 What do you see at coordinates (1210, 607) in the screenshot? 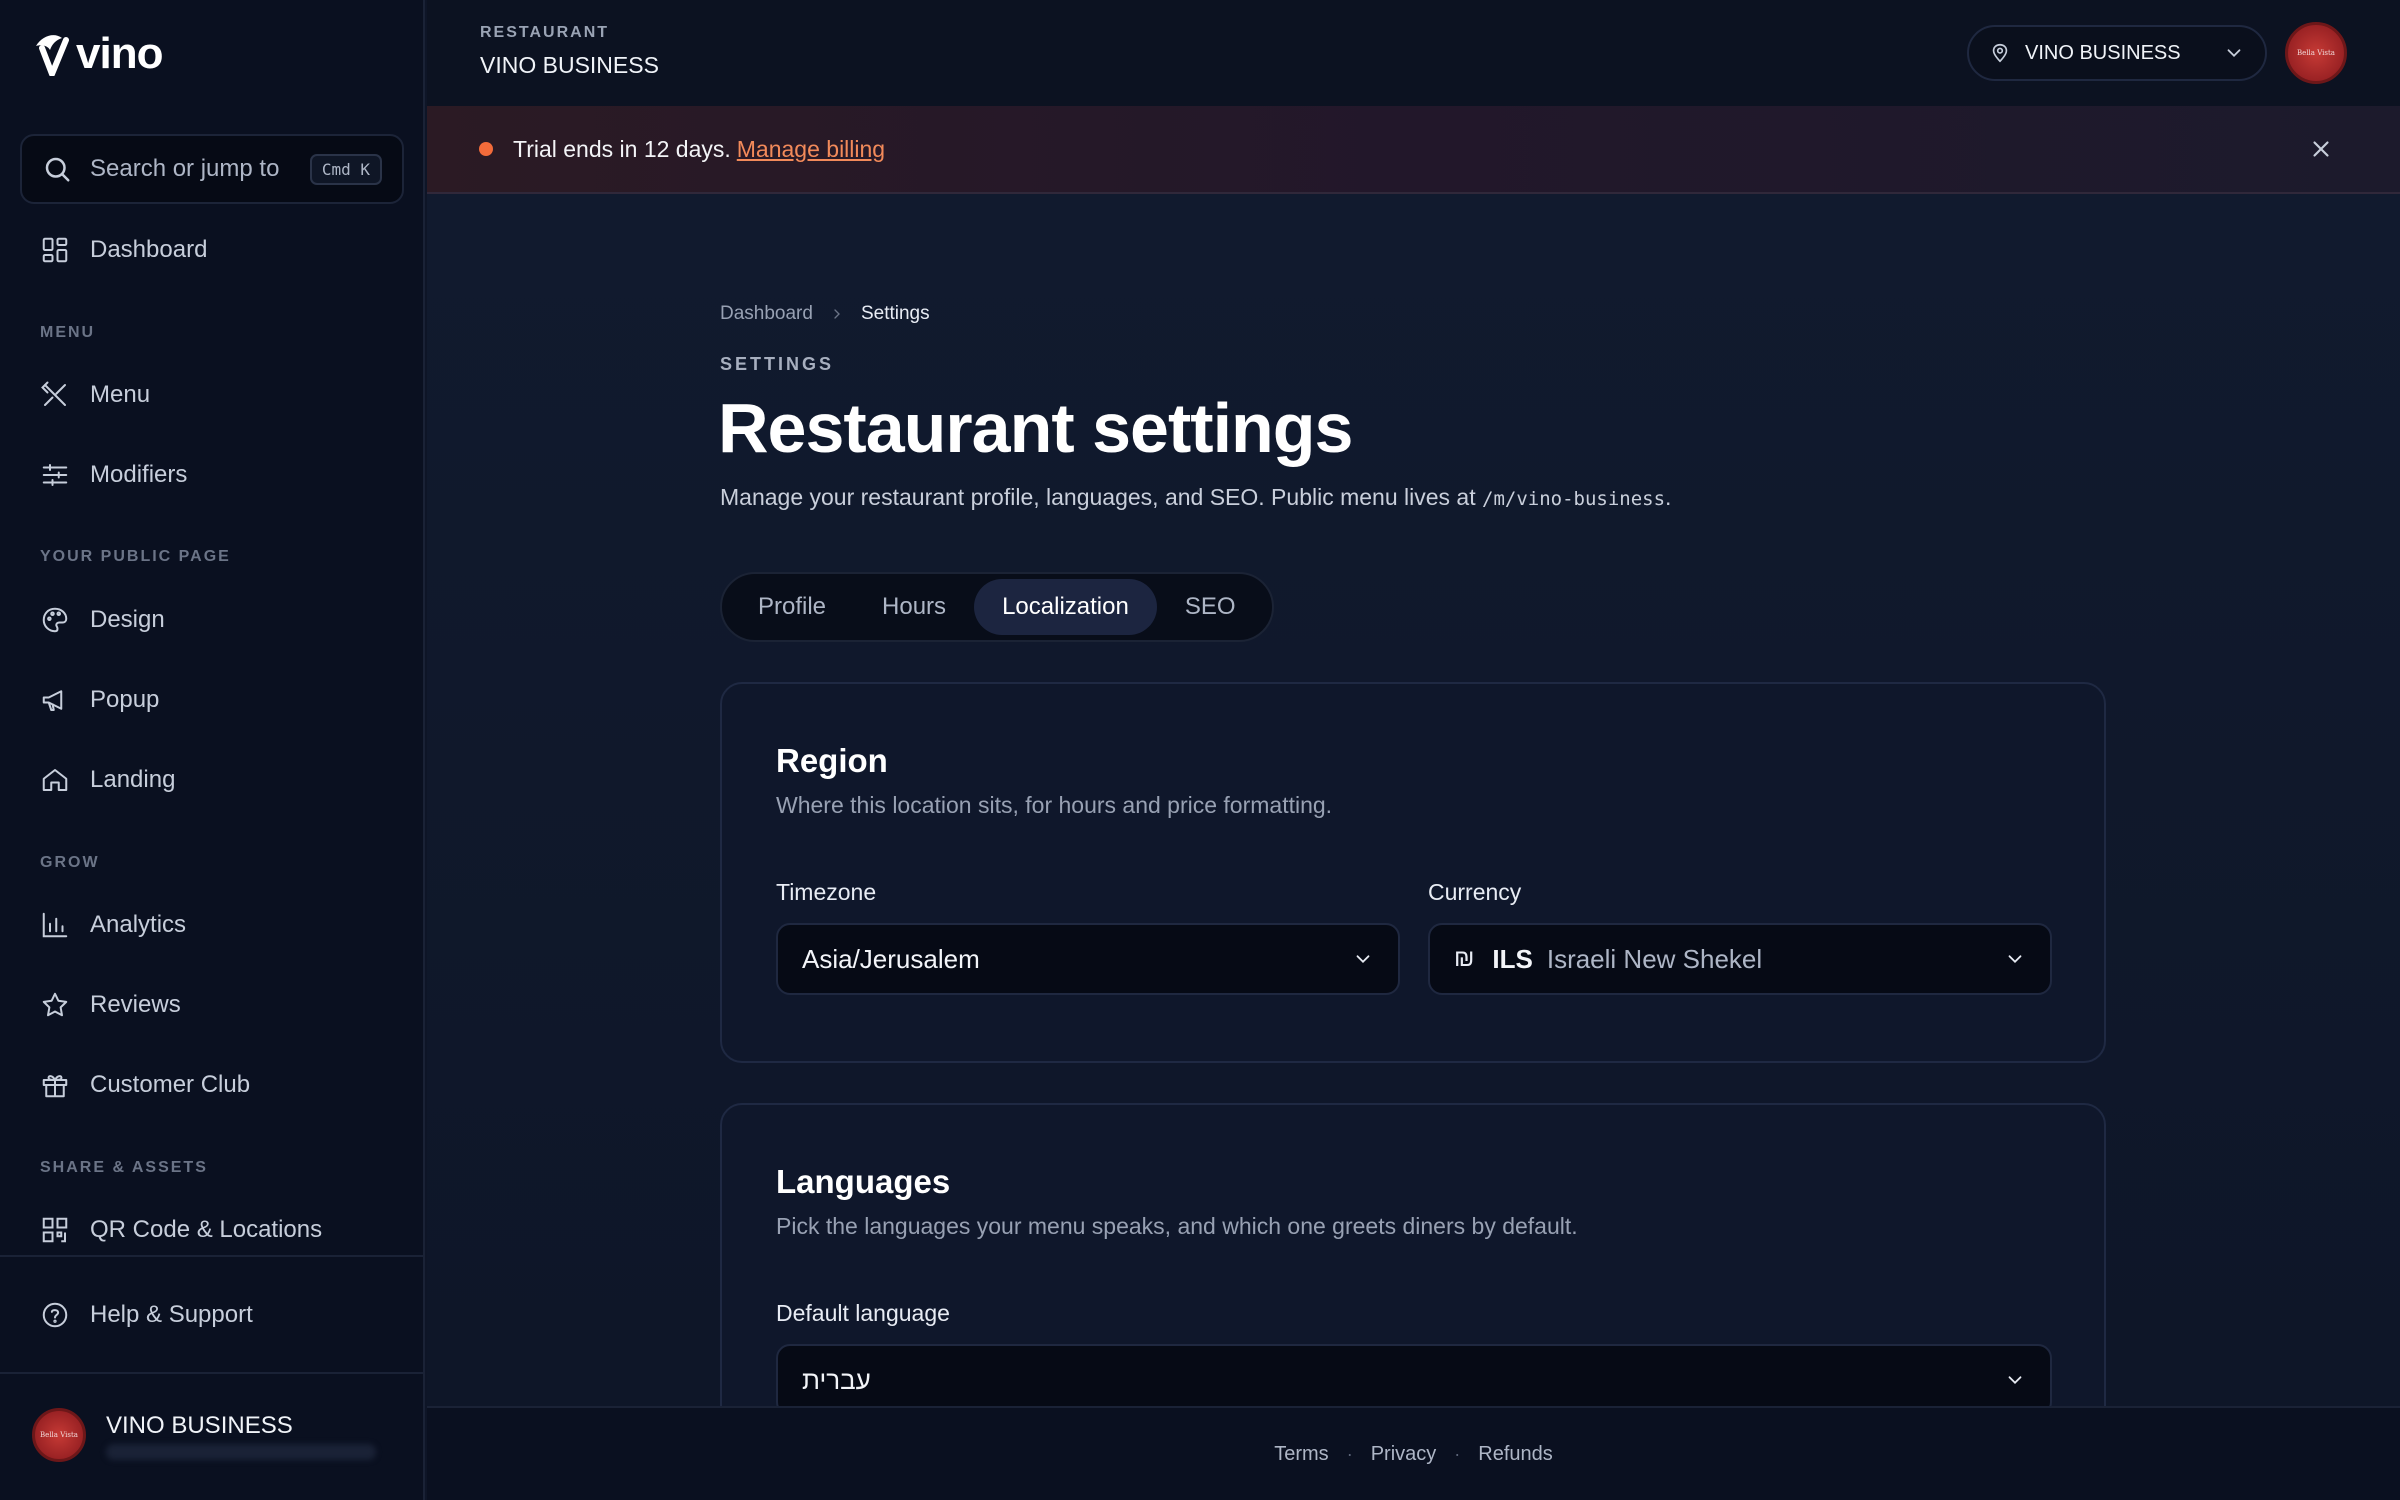
I see `tab-seo: SEO` at bounding box center [1210, 607].